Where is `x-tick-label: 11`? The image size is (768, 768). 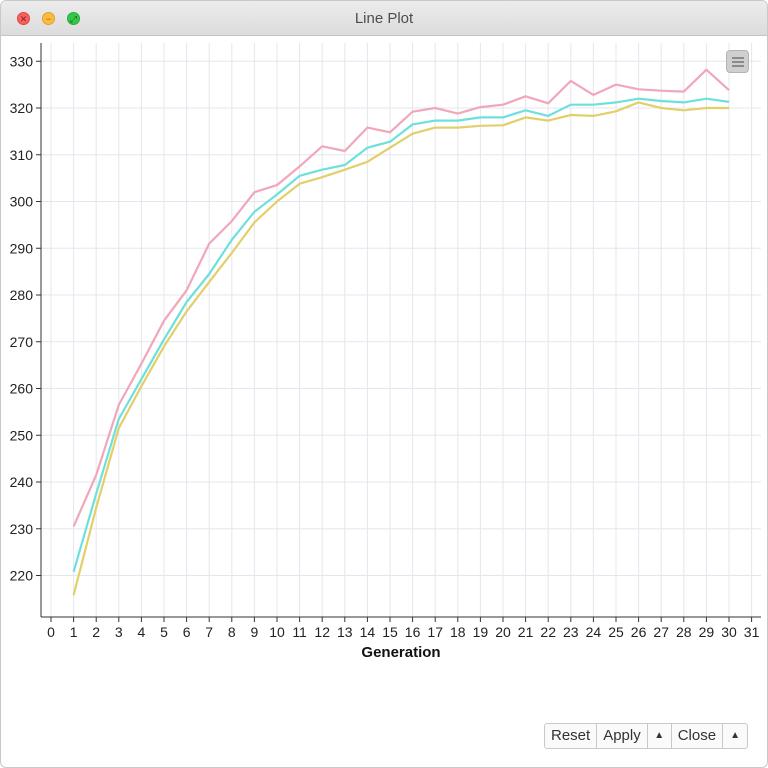
x-tick-label: 11 is located at coordinates (299, 632).